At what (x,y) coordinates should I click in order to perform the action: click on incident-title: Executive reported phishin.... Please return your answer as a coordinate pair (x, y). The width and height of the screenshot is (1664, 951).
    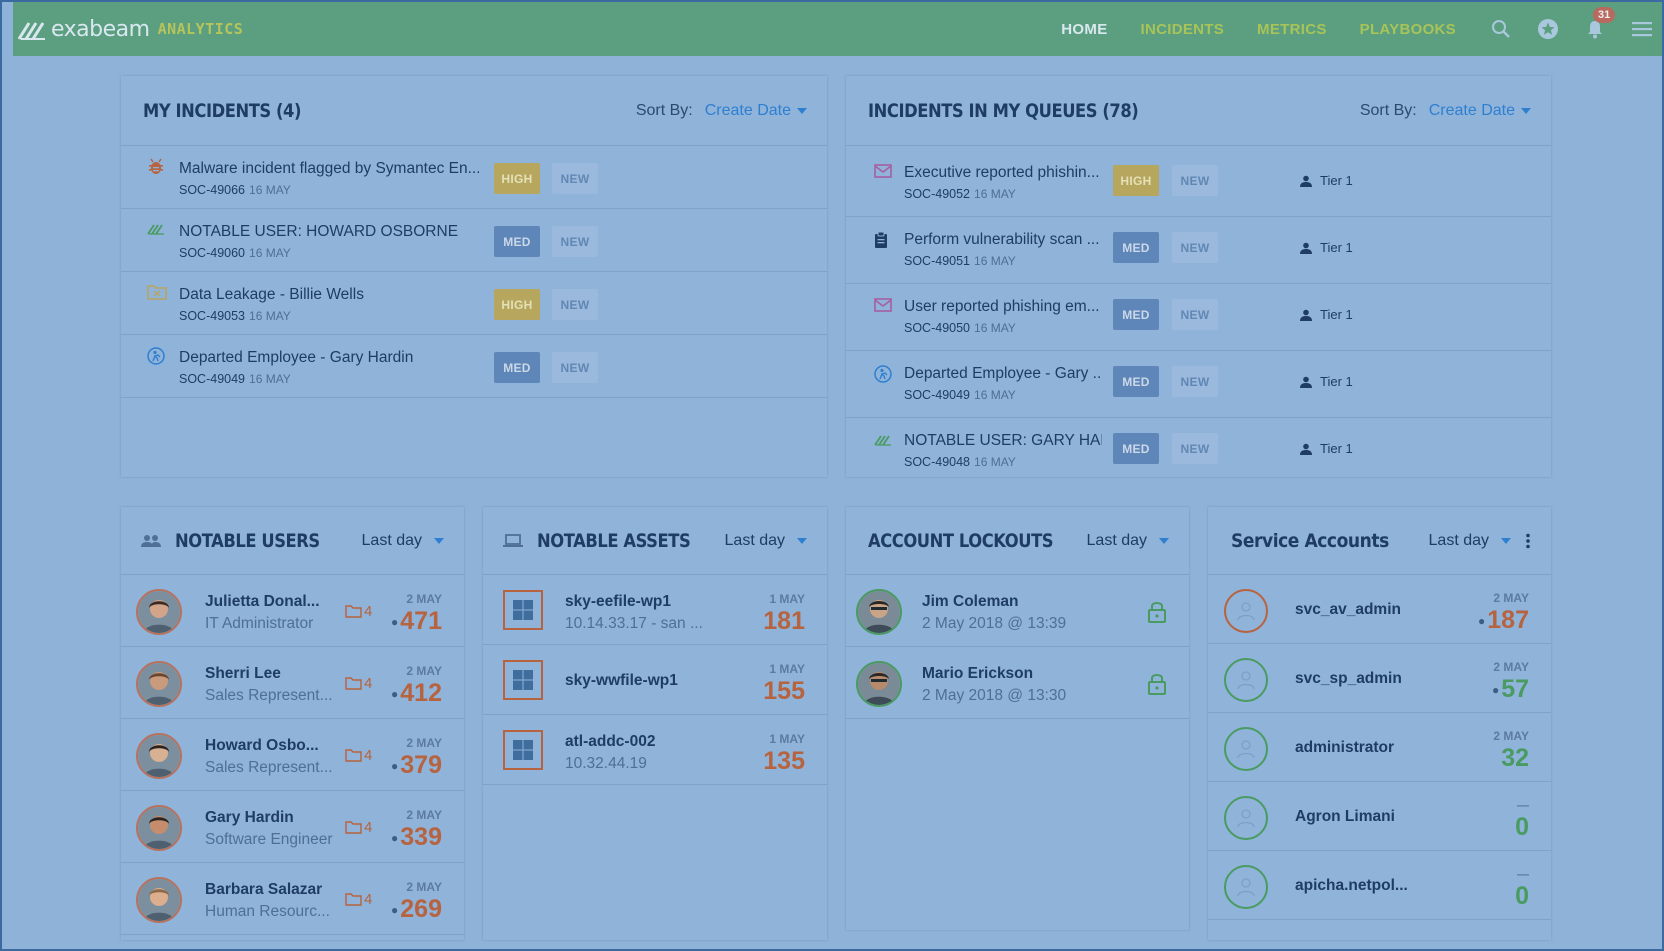
    Looking at the image, I should click on (1003, 173).